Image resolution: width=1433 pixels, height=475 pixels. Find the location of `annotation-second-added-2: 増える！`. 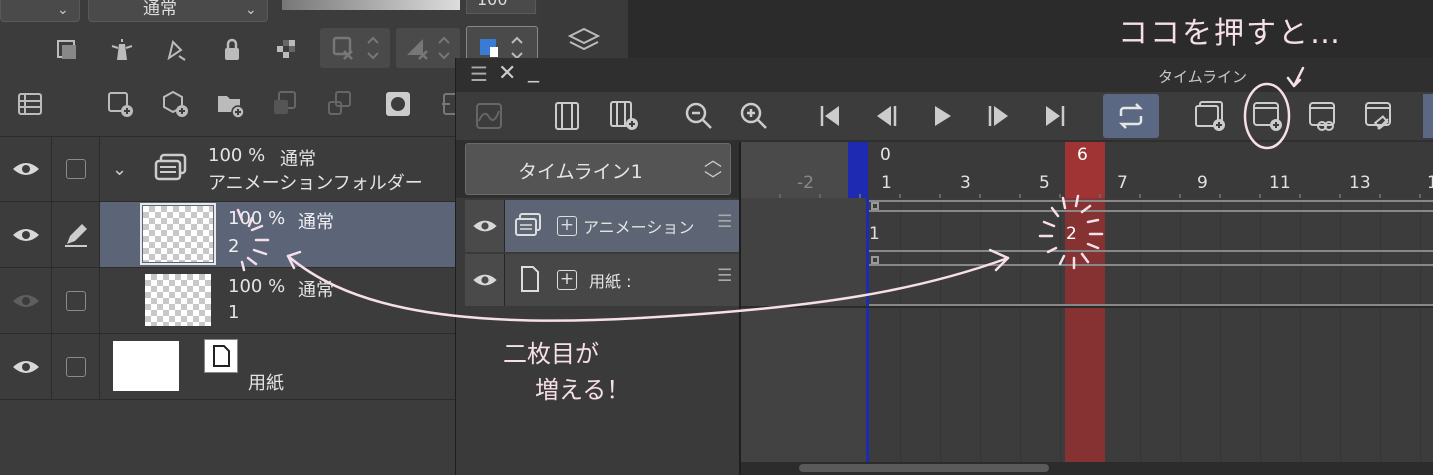

annotation-second-added-2: 増える！ is located at coordinates (583, 390).